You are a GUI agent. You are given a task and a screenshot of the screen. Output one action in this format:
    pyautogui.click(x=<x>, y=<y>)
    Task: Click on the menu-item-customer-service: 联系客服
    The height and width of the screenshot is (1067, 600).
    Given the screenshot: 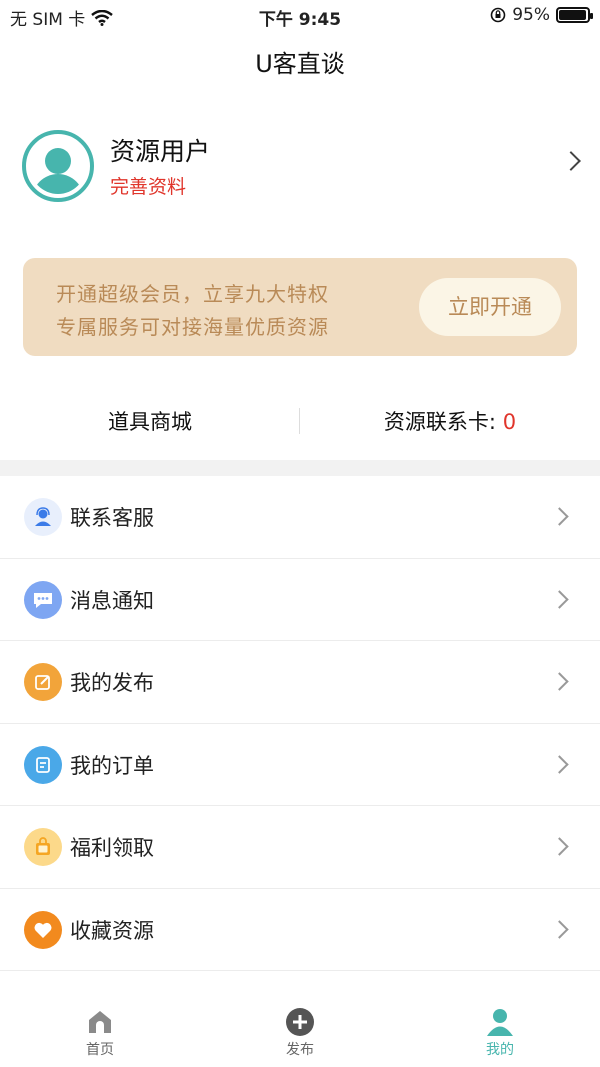 What is the action you would take?
    pyautogui.click(x=300, y=517)
    